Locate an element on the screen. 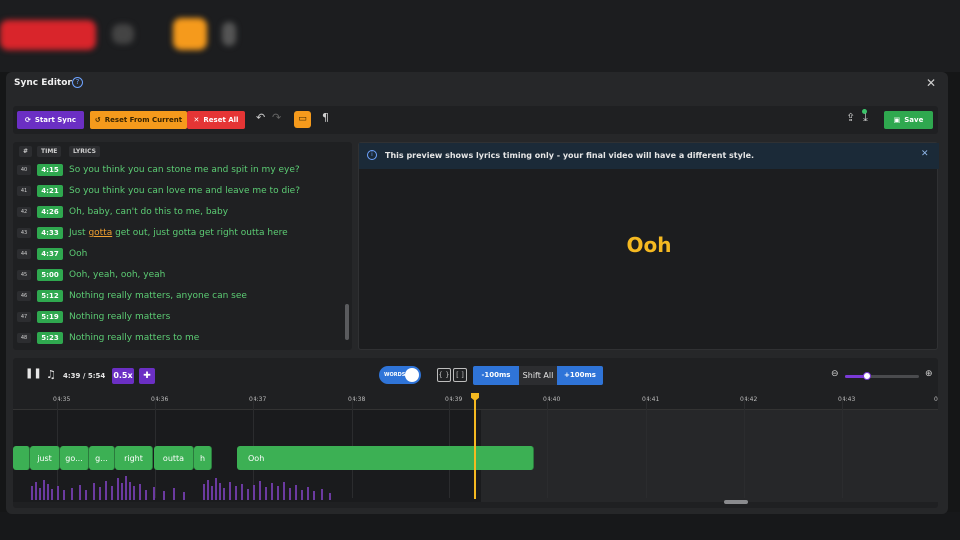  row-number: 47 is located at coordinates (24, 317).